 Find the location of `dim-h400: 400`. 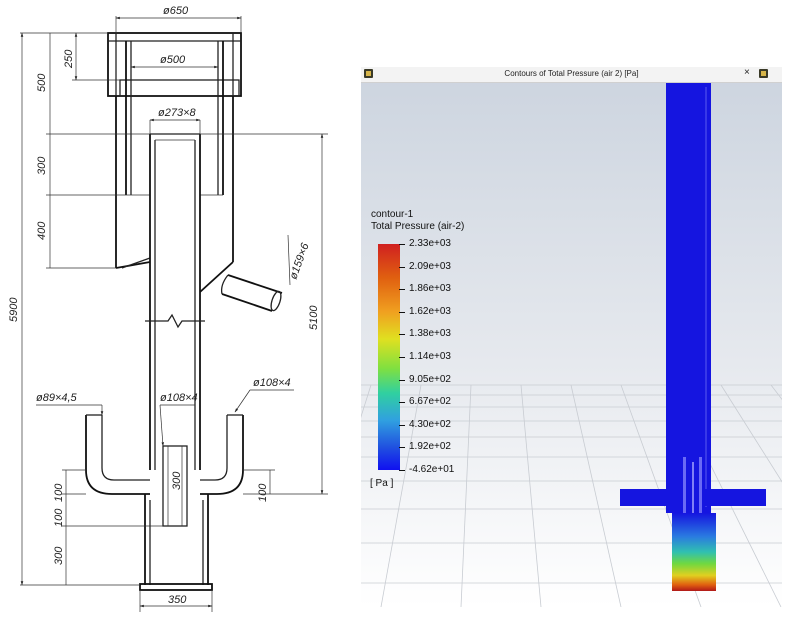

dim-h400: 400 is located at coordinates (42, 230).